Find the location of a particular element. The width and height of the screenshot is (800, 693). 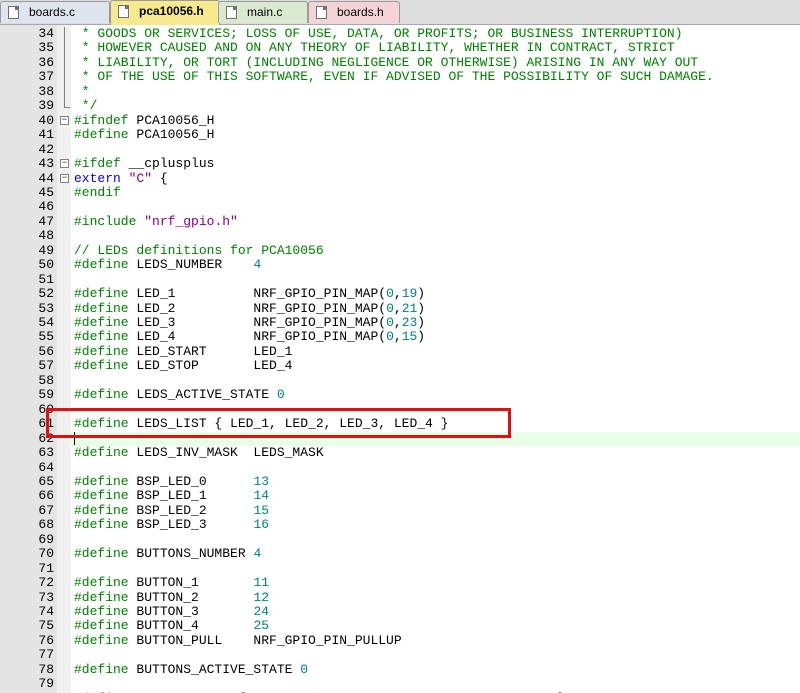

code-line: 49 // LEDs definitions for PCA10056 is located at coordinates (400, 250).